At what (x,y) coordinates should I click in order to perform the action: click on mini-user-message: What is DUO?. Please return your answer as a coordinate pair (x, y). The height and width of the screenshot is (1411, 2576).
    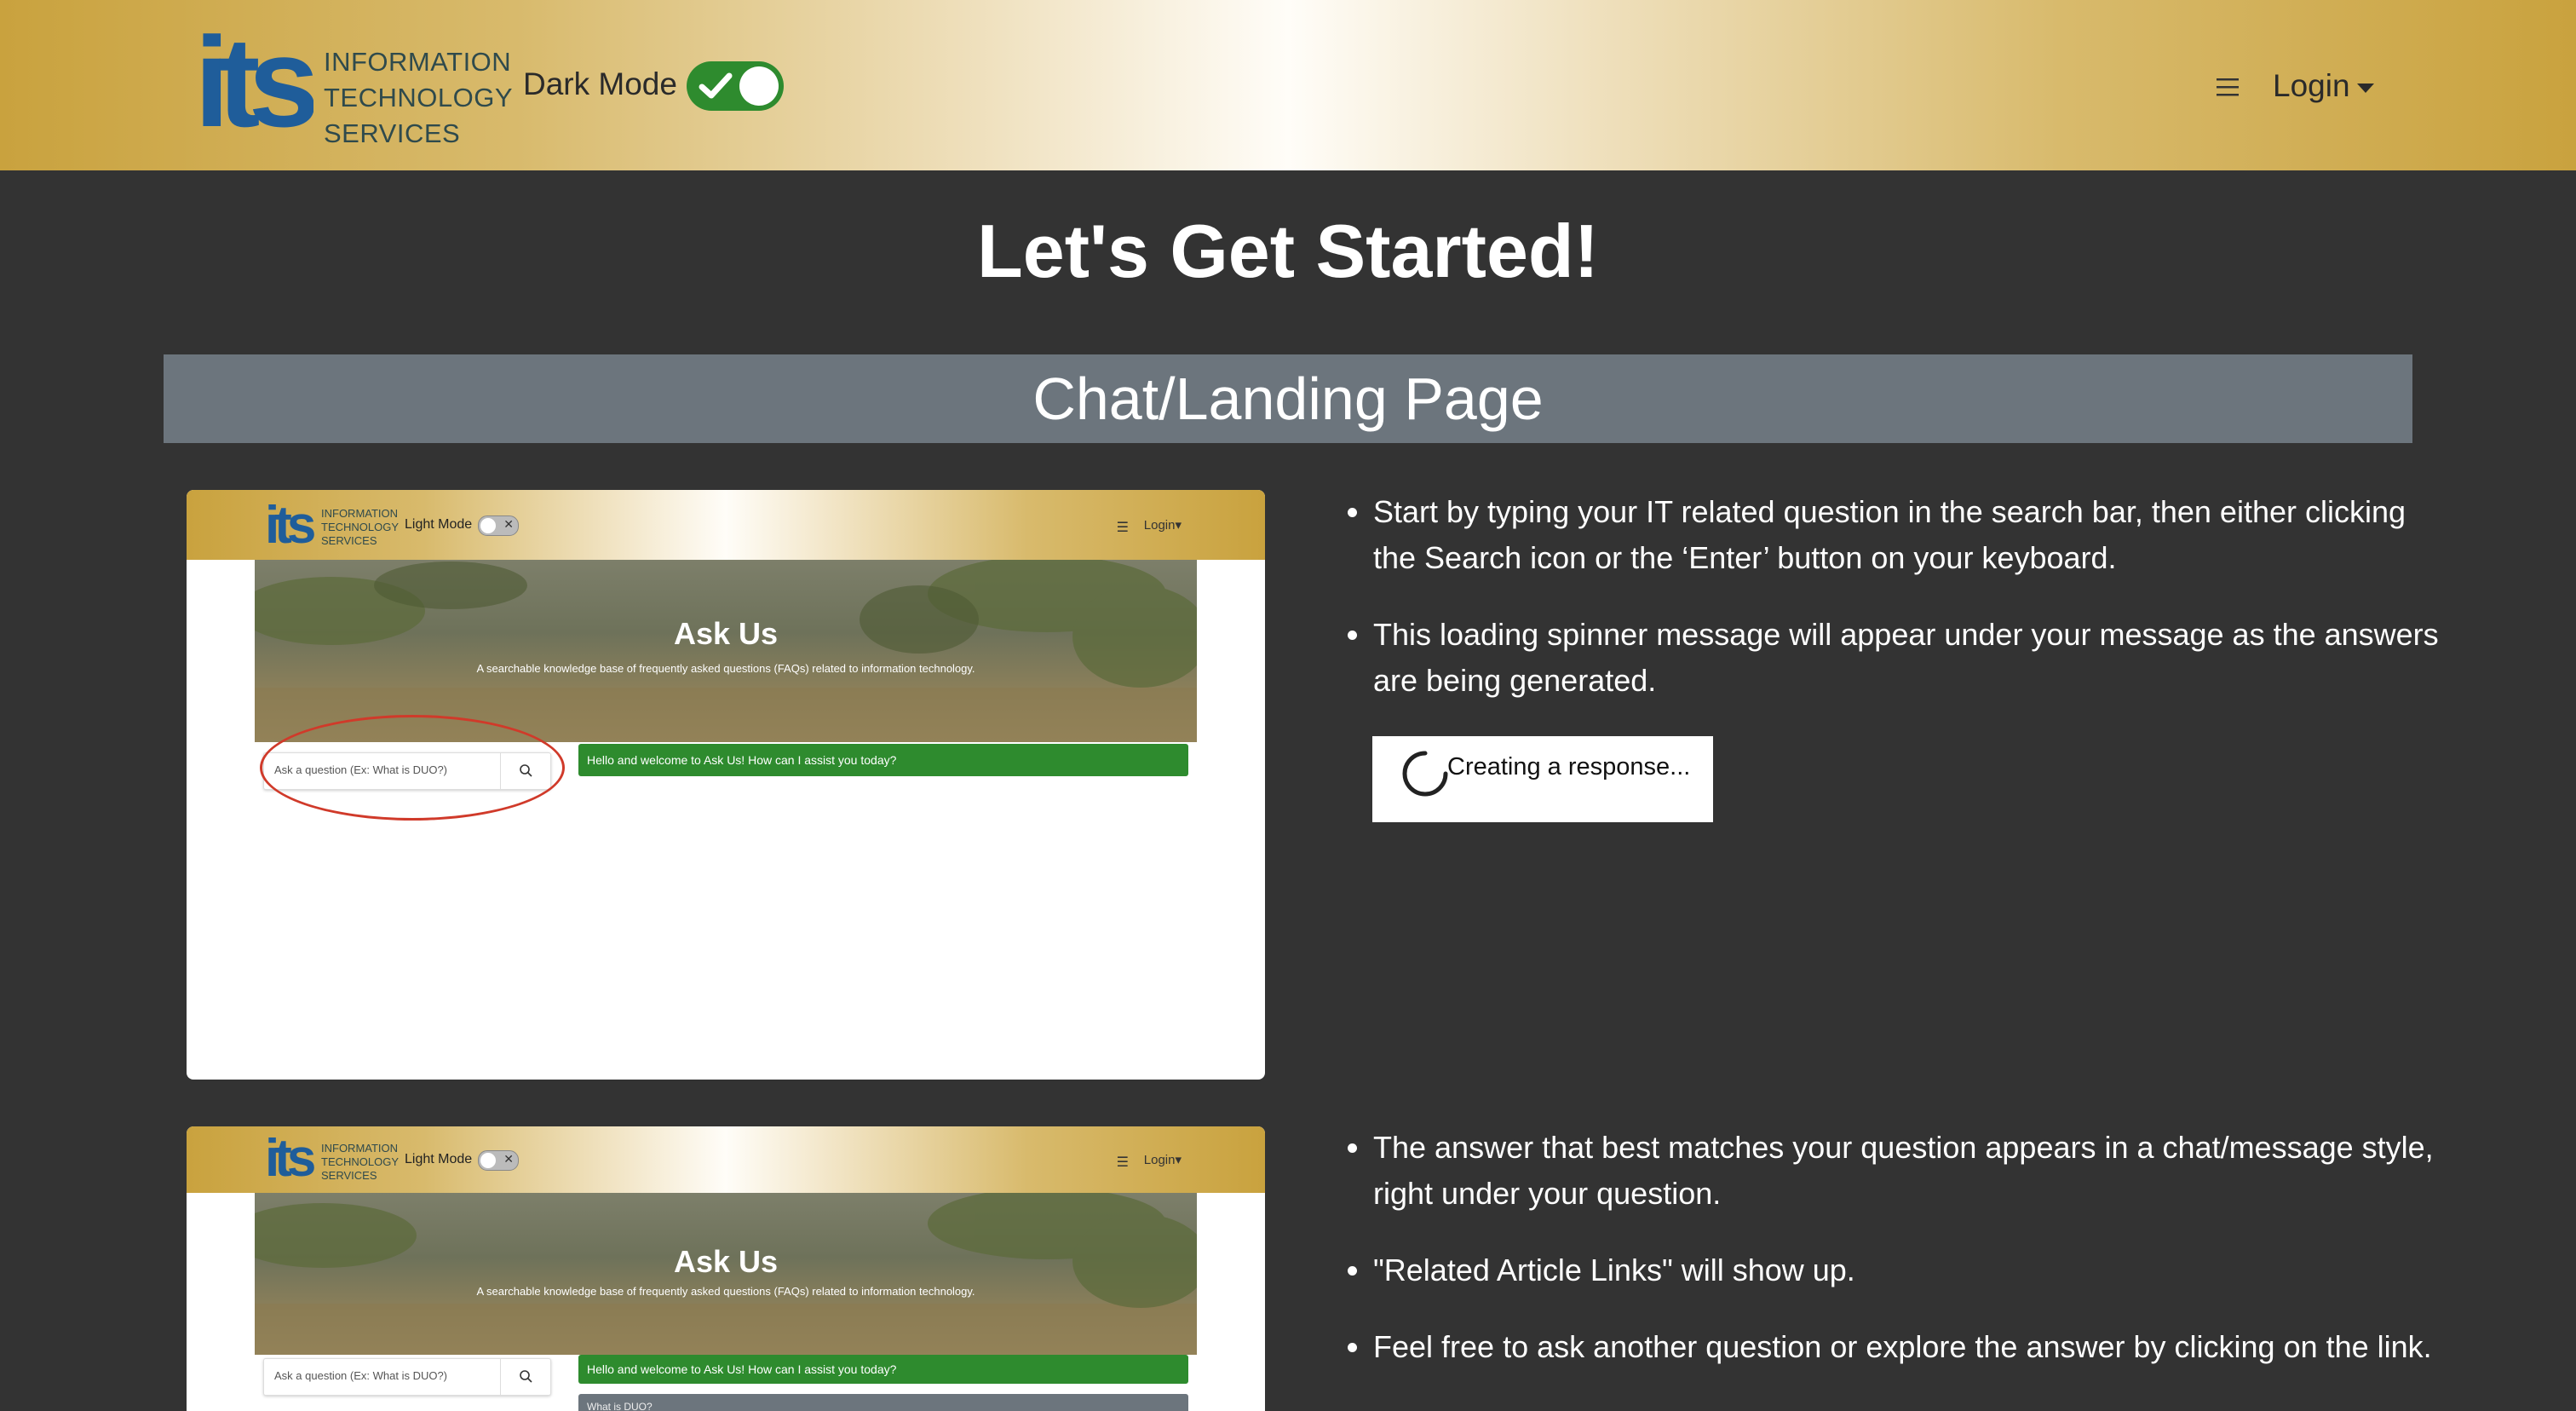
    Looking at the image, I should click on (883, 1402).